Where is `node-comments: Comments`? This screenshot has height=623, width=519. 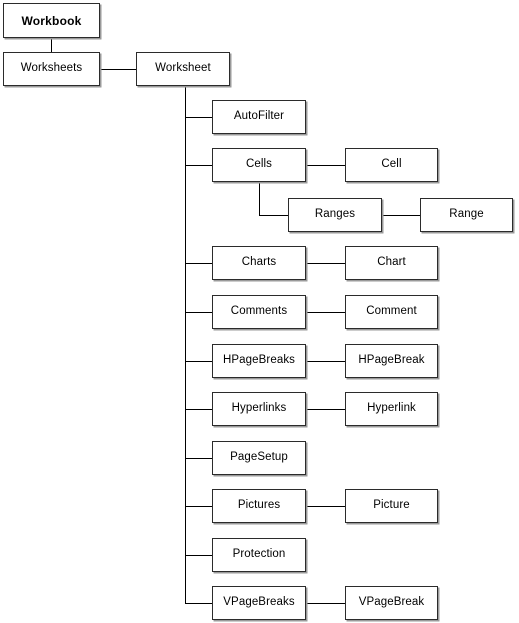
node-comments: Comments is located at coordinates (259, 312).